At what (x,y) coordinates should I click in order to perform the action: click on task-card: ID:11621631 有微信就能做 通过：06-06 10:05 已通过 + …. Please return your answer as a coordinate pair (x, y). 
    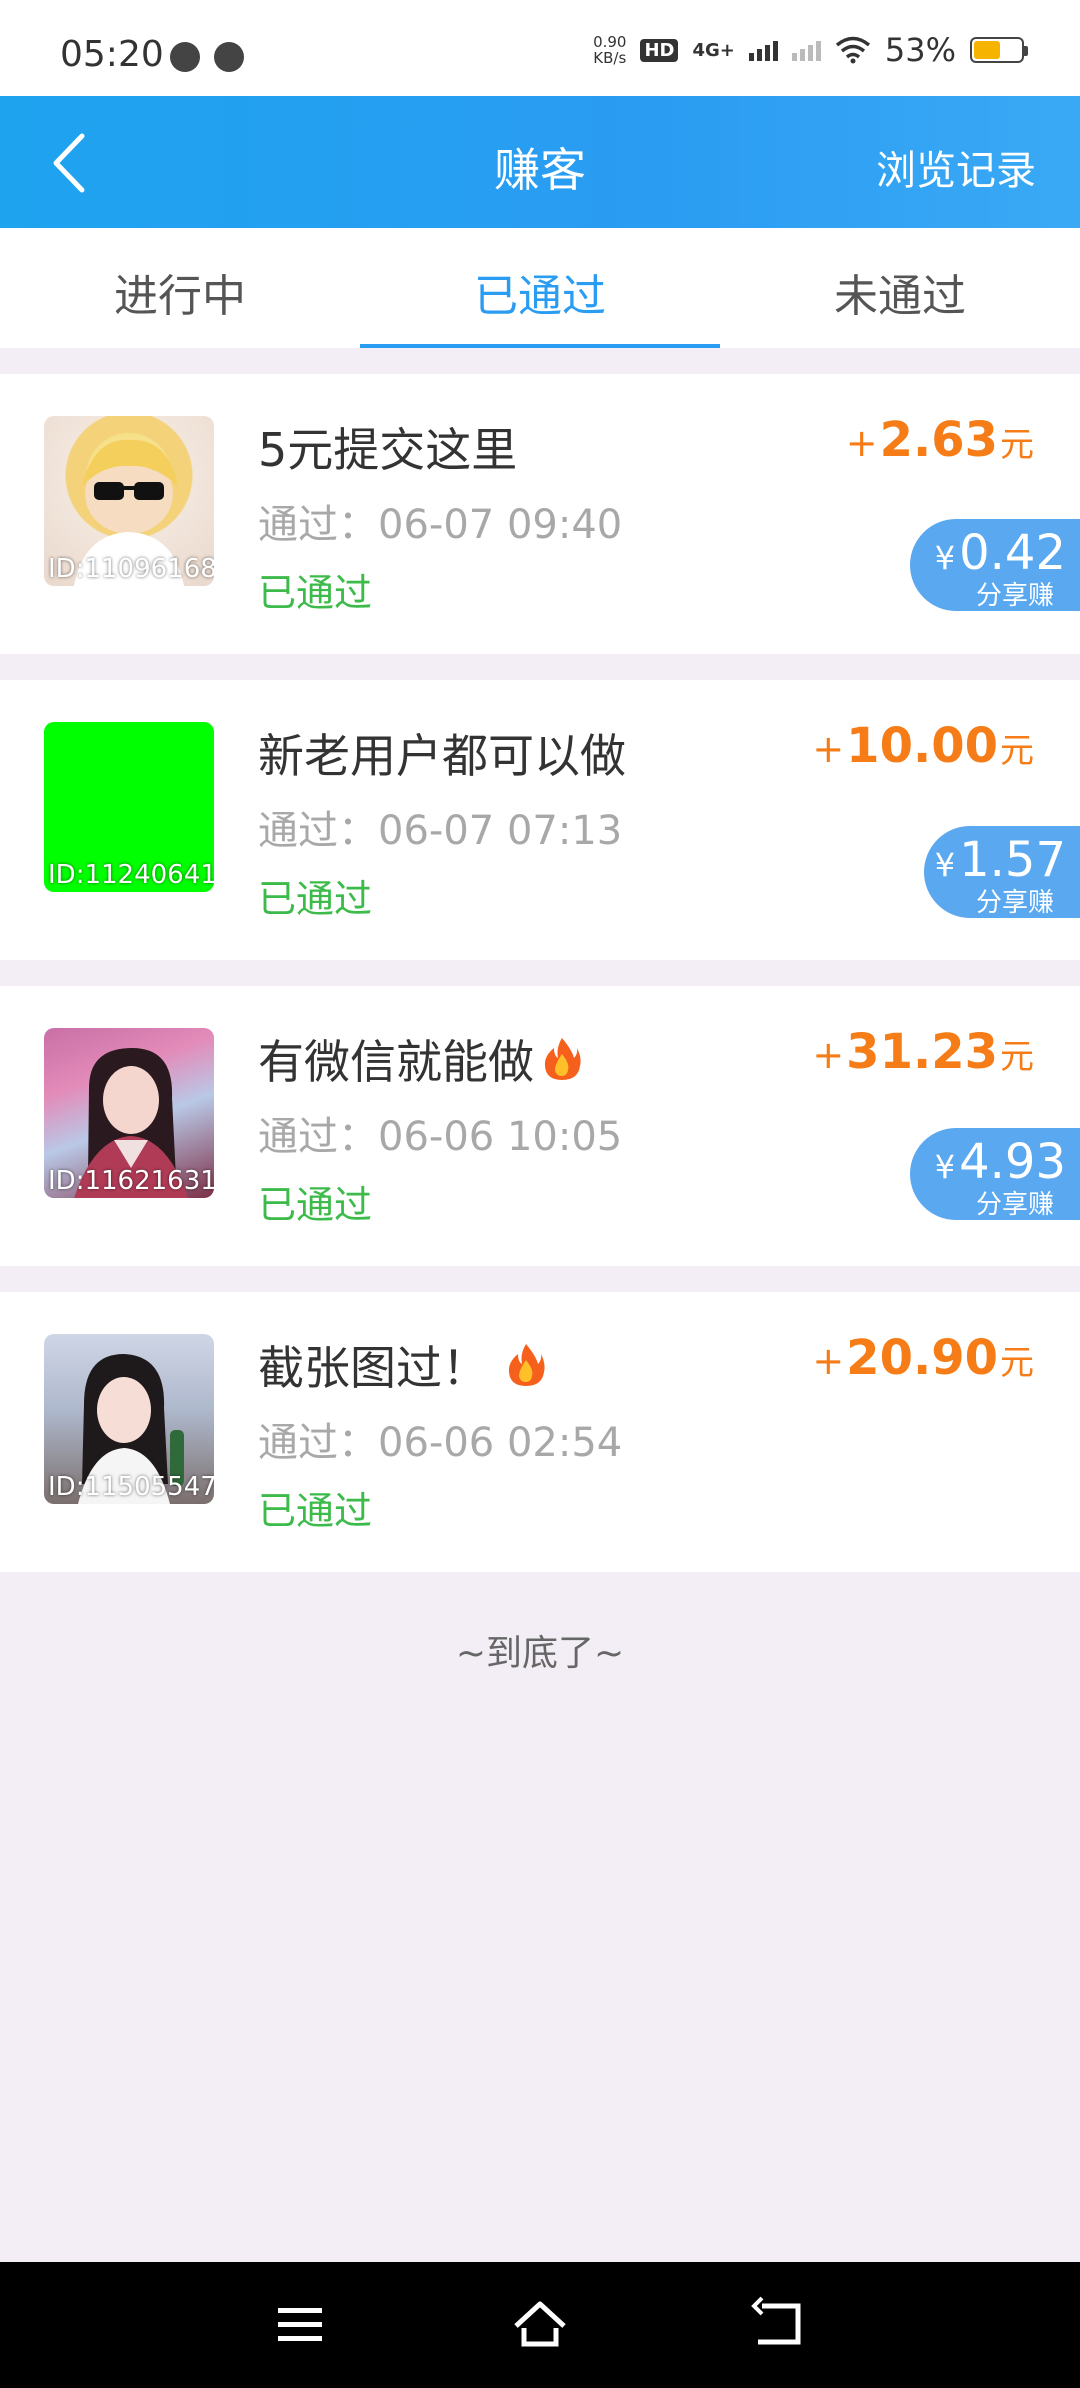
    Looking at the image, I should click on (540, 1126).